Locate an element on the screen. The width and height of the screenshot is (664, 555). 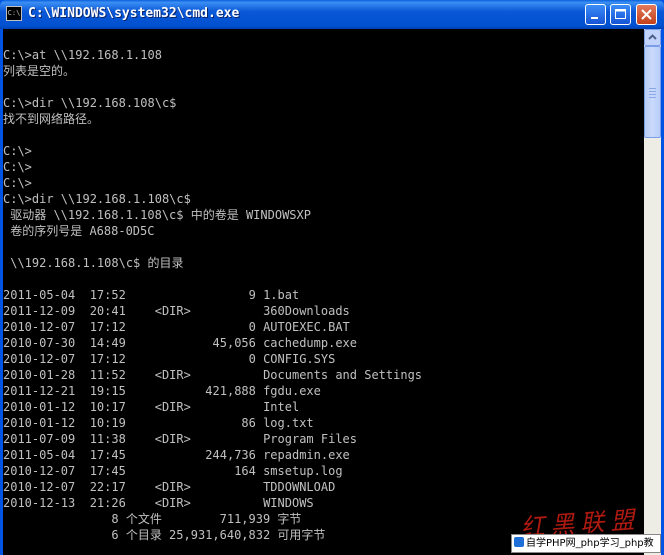
console-line: C:\>dir \\192.168.108\c$ is located at coordinates (90, 103).